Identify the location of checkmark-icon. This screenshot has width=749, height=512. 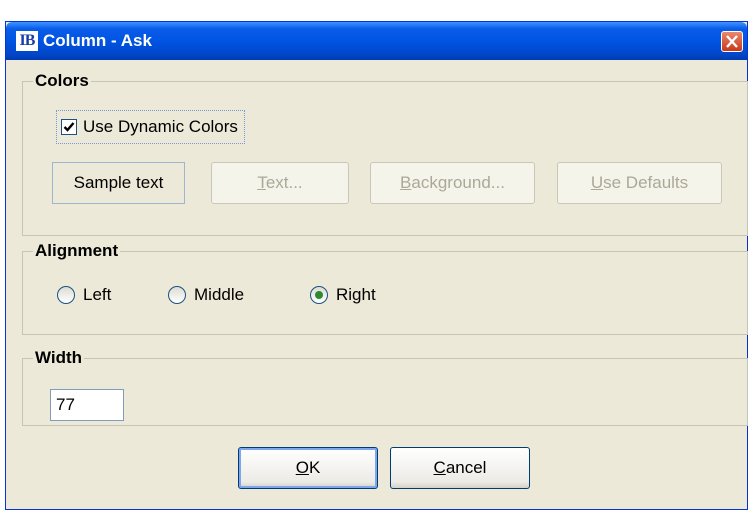
(69, 127).